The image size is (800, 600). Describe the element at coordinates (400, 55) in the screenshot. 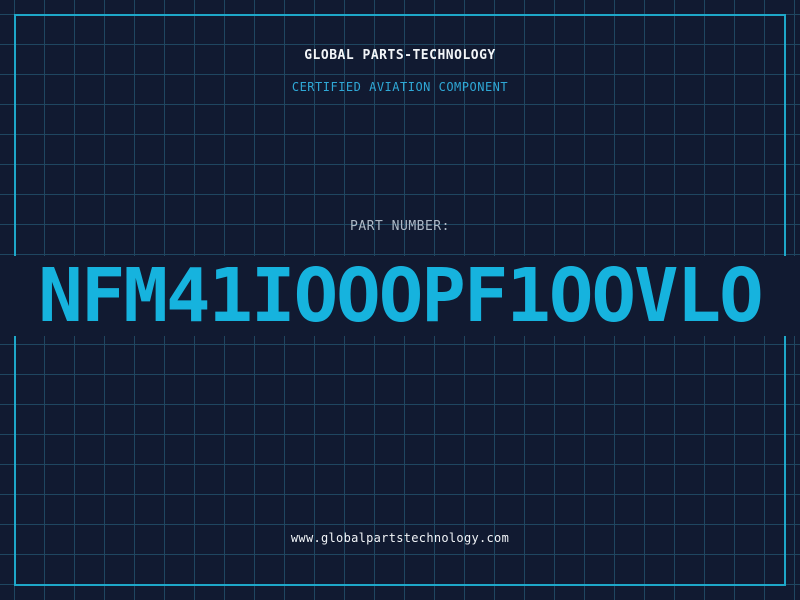

I see `brand-title: GLOBAL PARTS-TECHNOLOGY` at that location.